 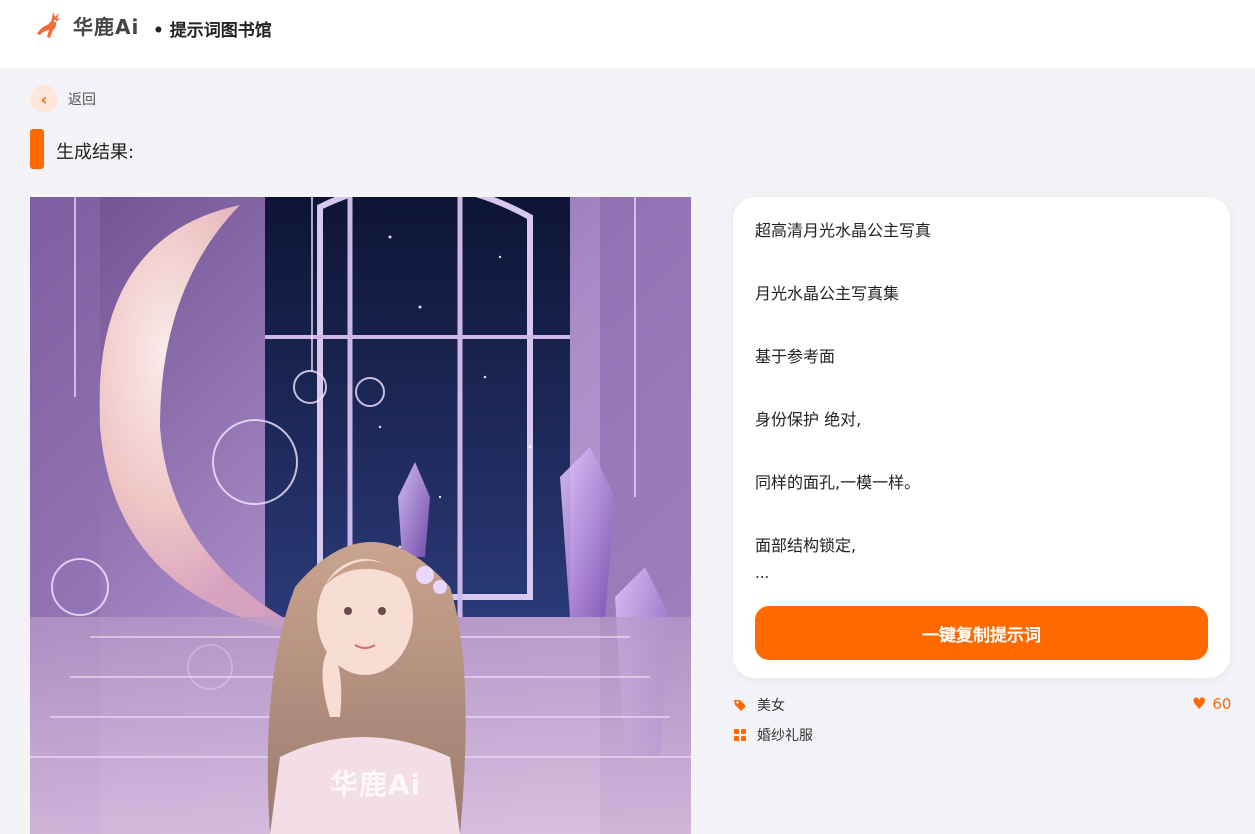 What do you see at coordinates (843, 230) in the screenshot?
I see `prompt-line: 超高清月光水晶公主写真` at bounding box center [843, 230].